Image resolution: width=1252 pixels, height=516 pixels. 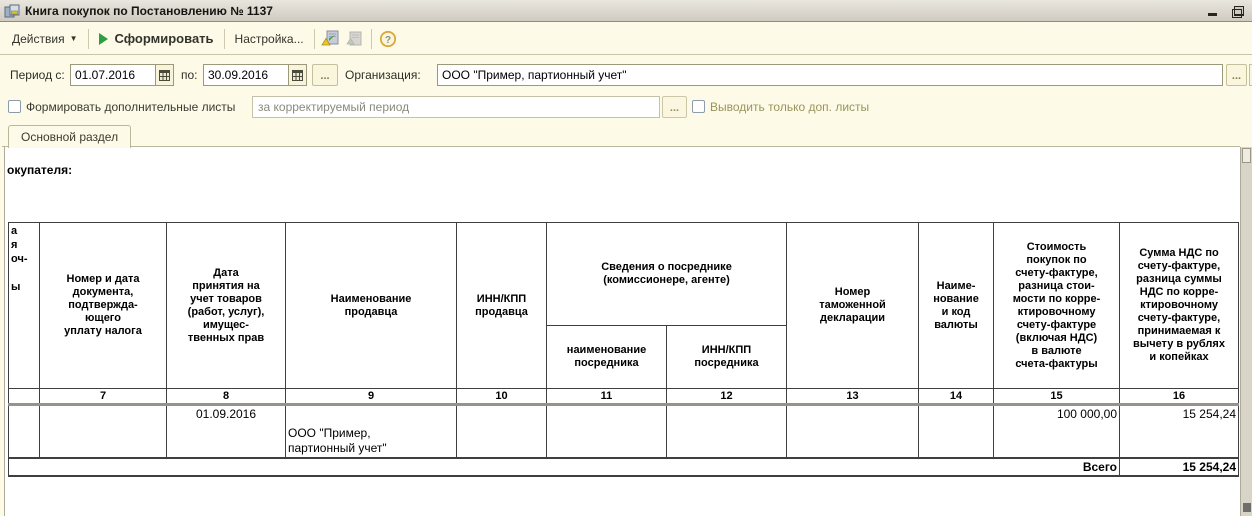 What do you see at coordinates (1246, 155) in the screenshot?
I see `scroll-up-button` at bounding box center [1246, 155].